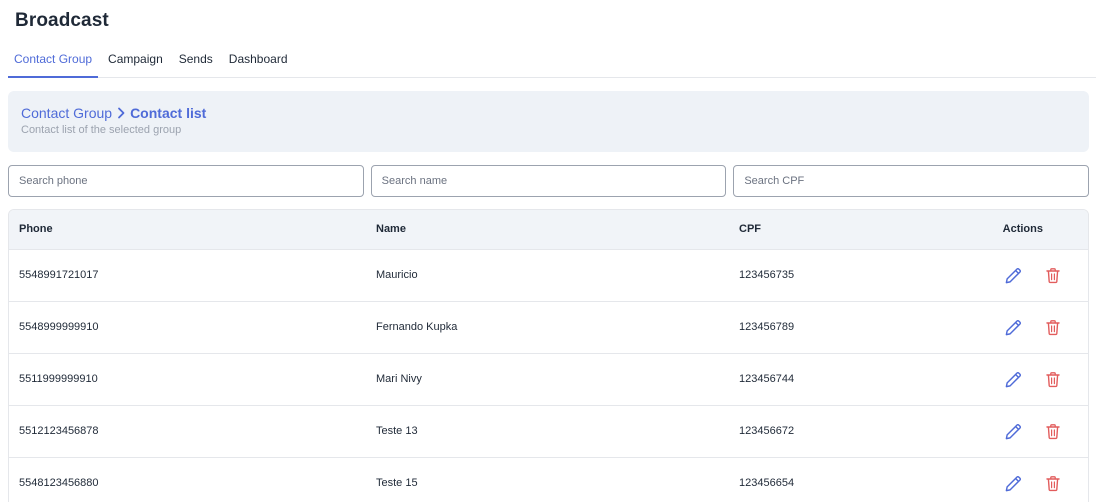 This screenshot has width=1096, height=502. I want to click on cell-phone: 5512123456878, so click(59, 431).